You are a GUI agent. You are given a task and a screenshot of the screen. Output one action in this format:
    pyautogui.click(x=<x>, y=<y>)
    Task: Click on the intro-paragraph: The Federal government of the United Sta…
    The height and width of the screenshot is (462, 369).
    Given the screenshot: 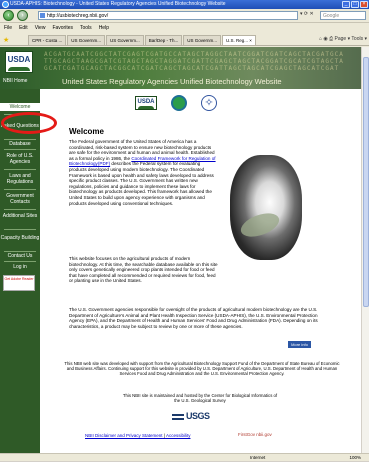 What is the action you would take?
    pyautogui.click(x=144, y=172)
    